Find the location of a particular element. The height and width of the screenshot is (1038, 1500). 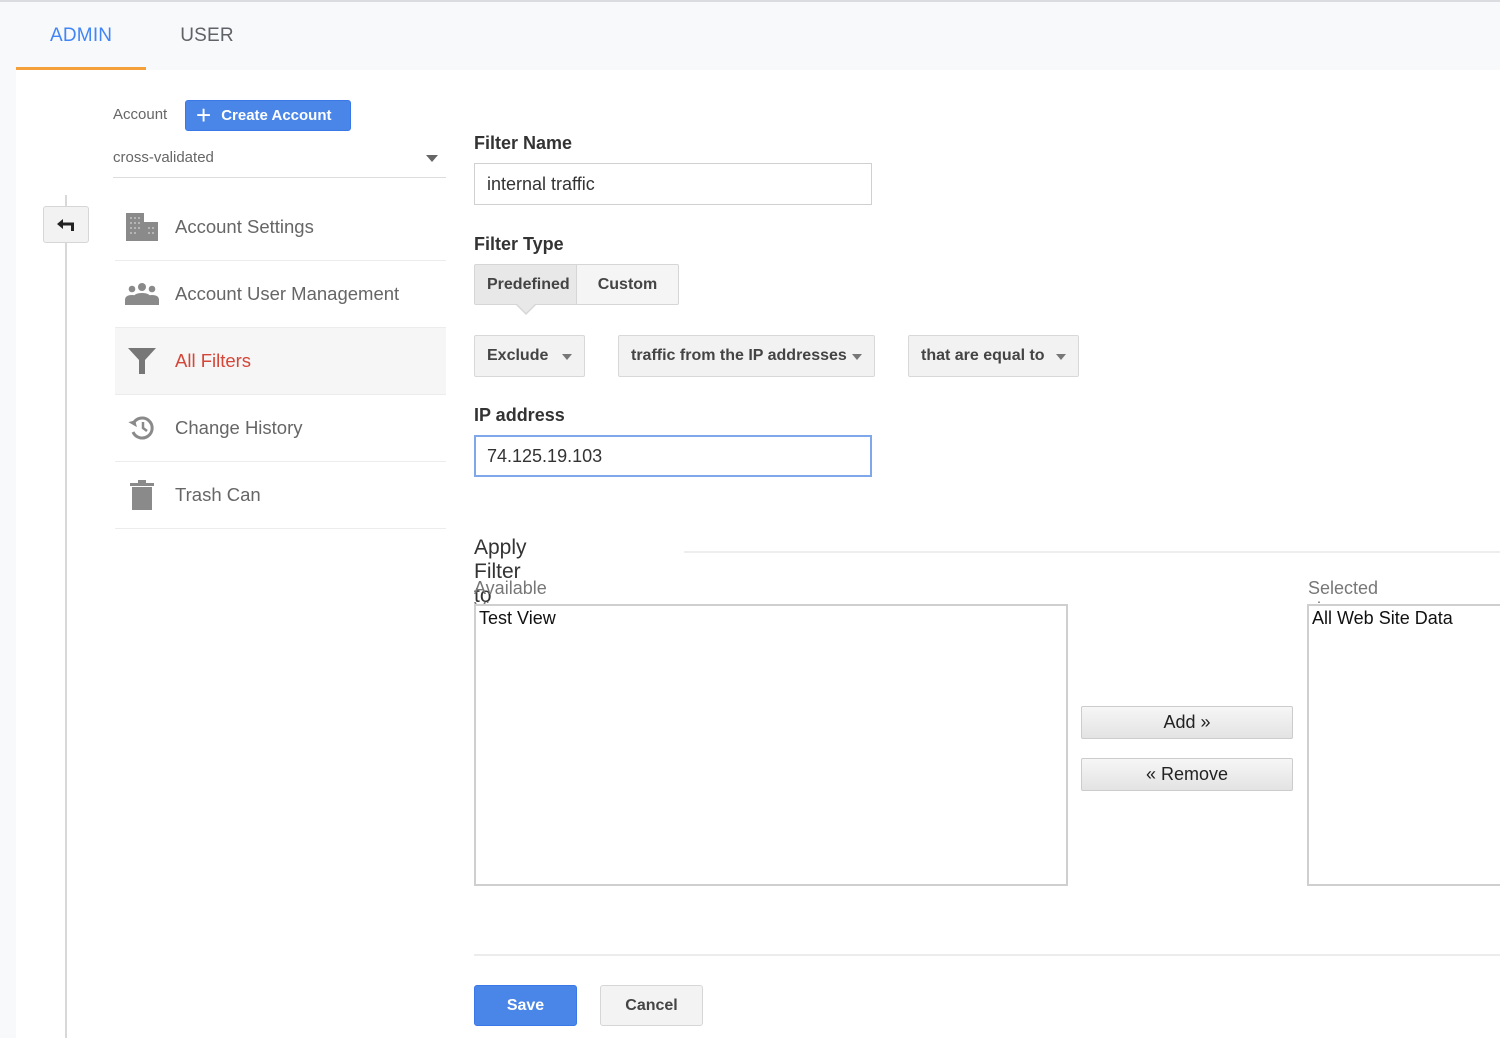

action-select: Exclude is located at coordinates (529, 356).